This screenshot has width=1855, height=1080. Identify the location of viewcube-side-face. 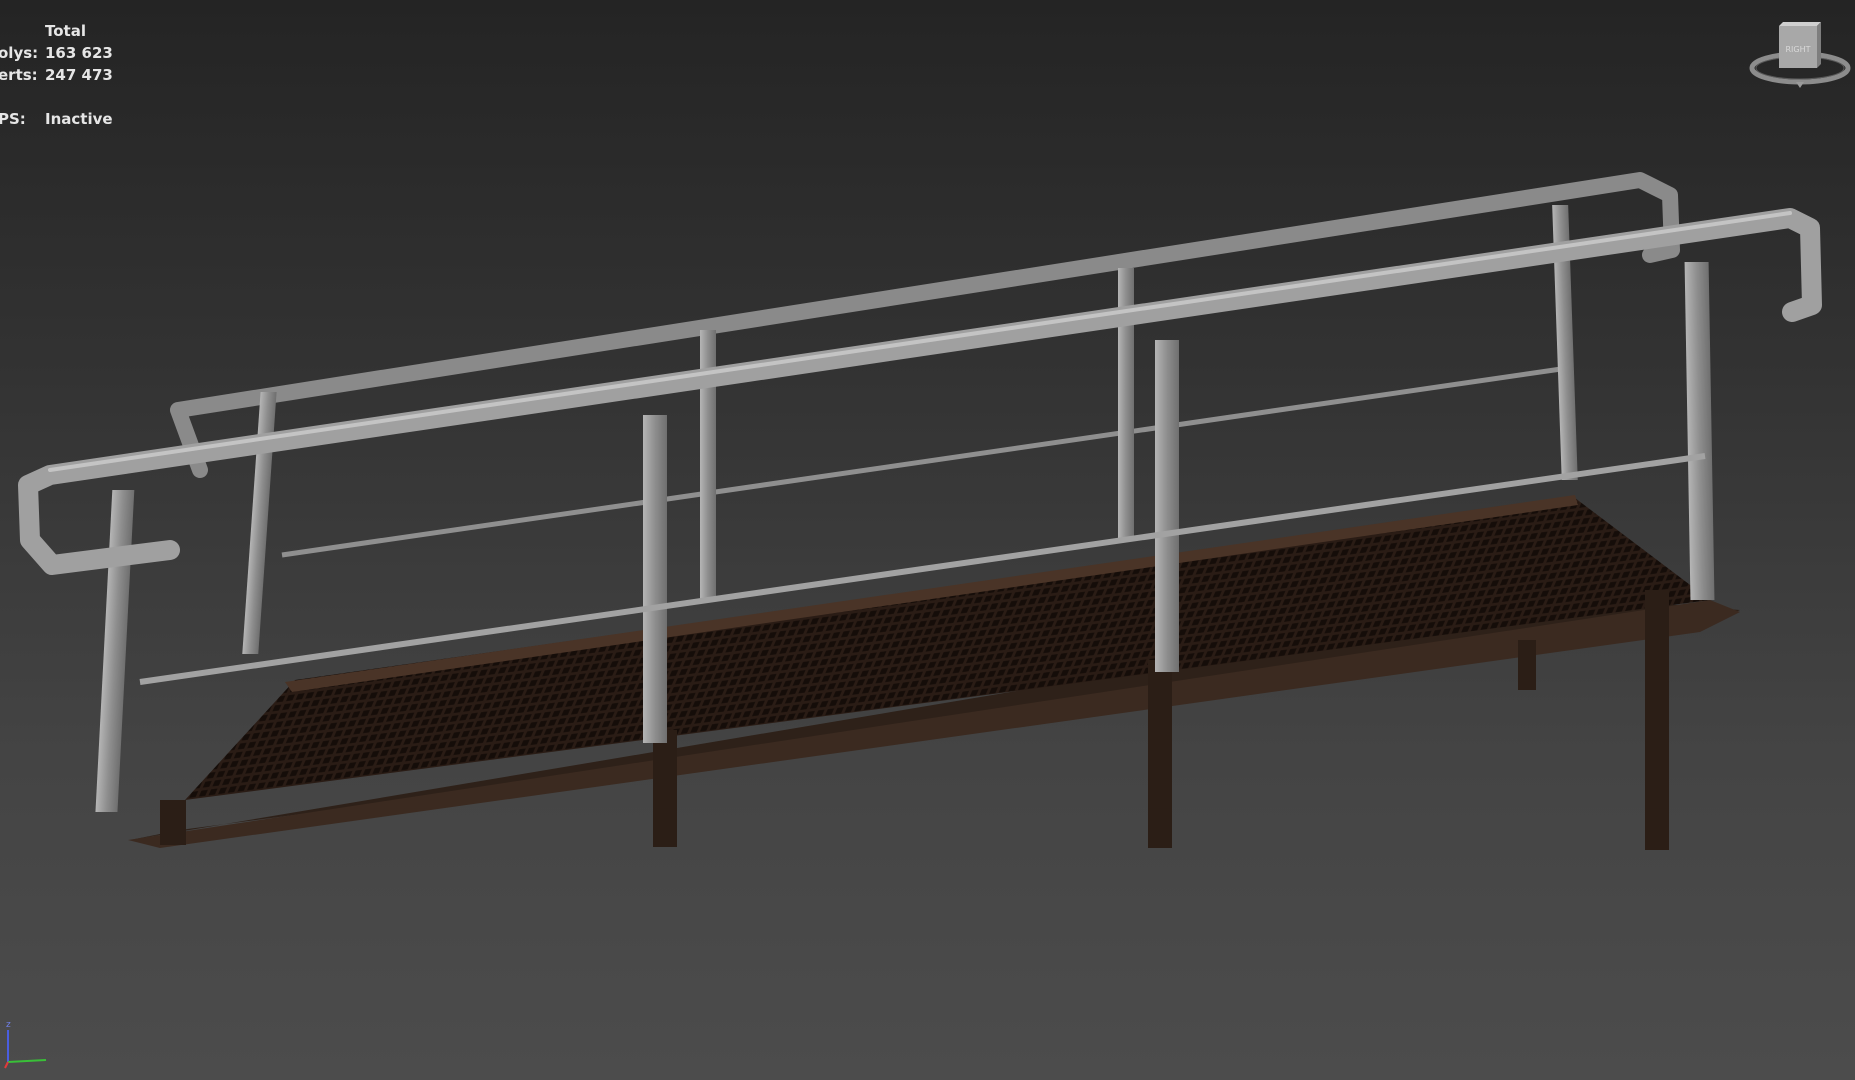
(1819, 45).